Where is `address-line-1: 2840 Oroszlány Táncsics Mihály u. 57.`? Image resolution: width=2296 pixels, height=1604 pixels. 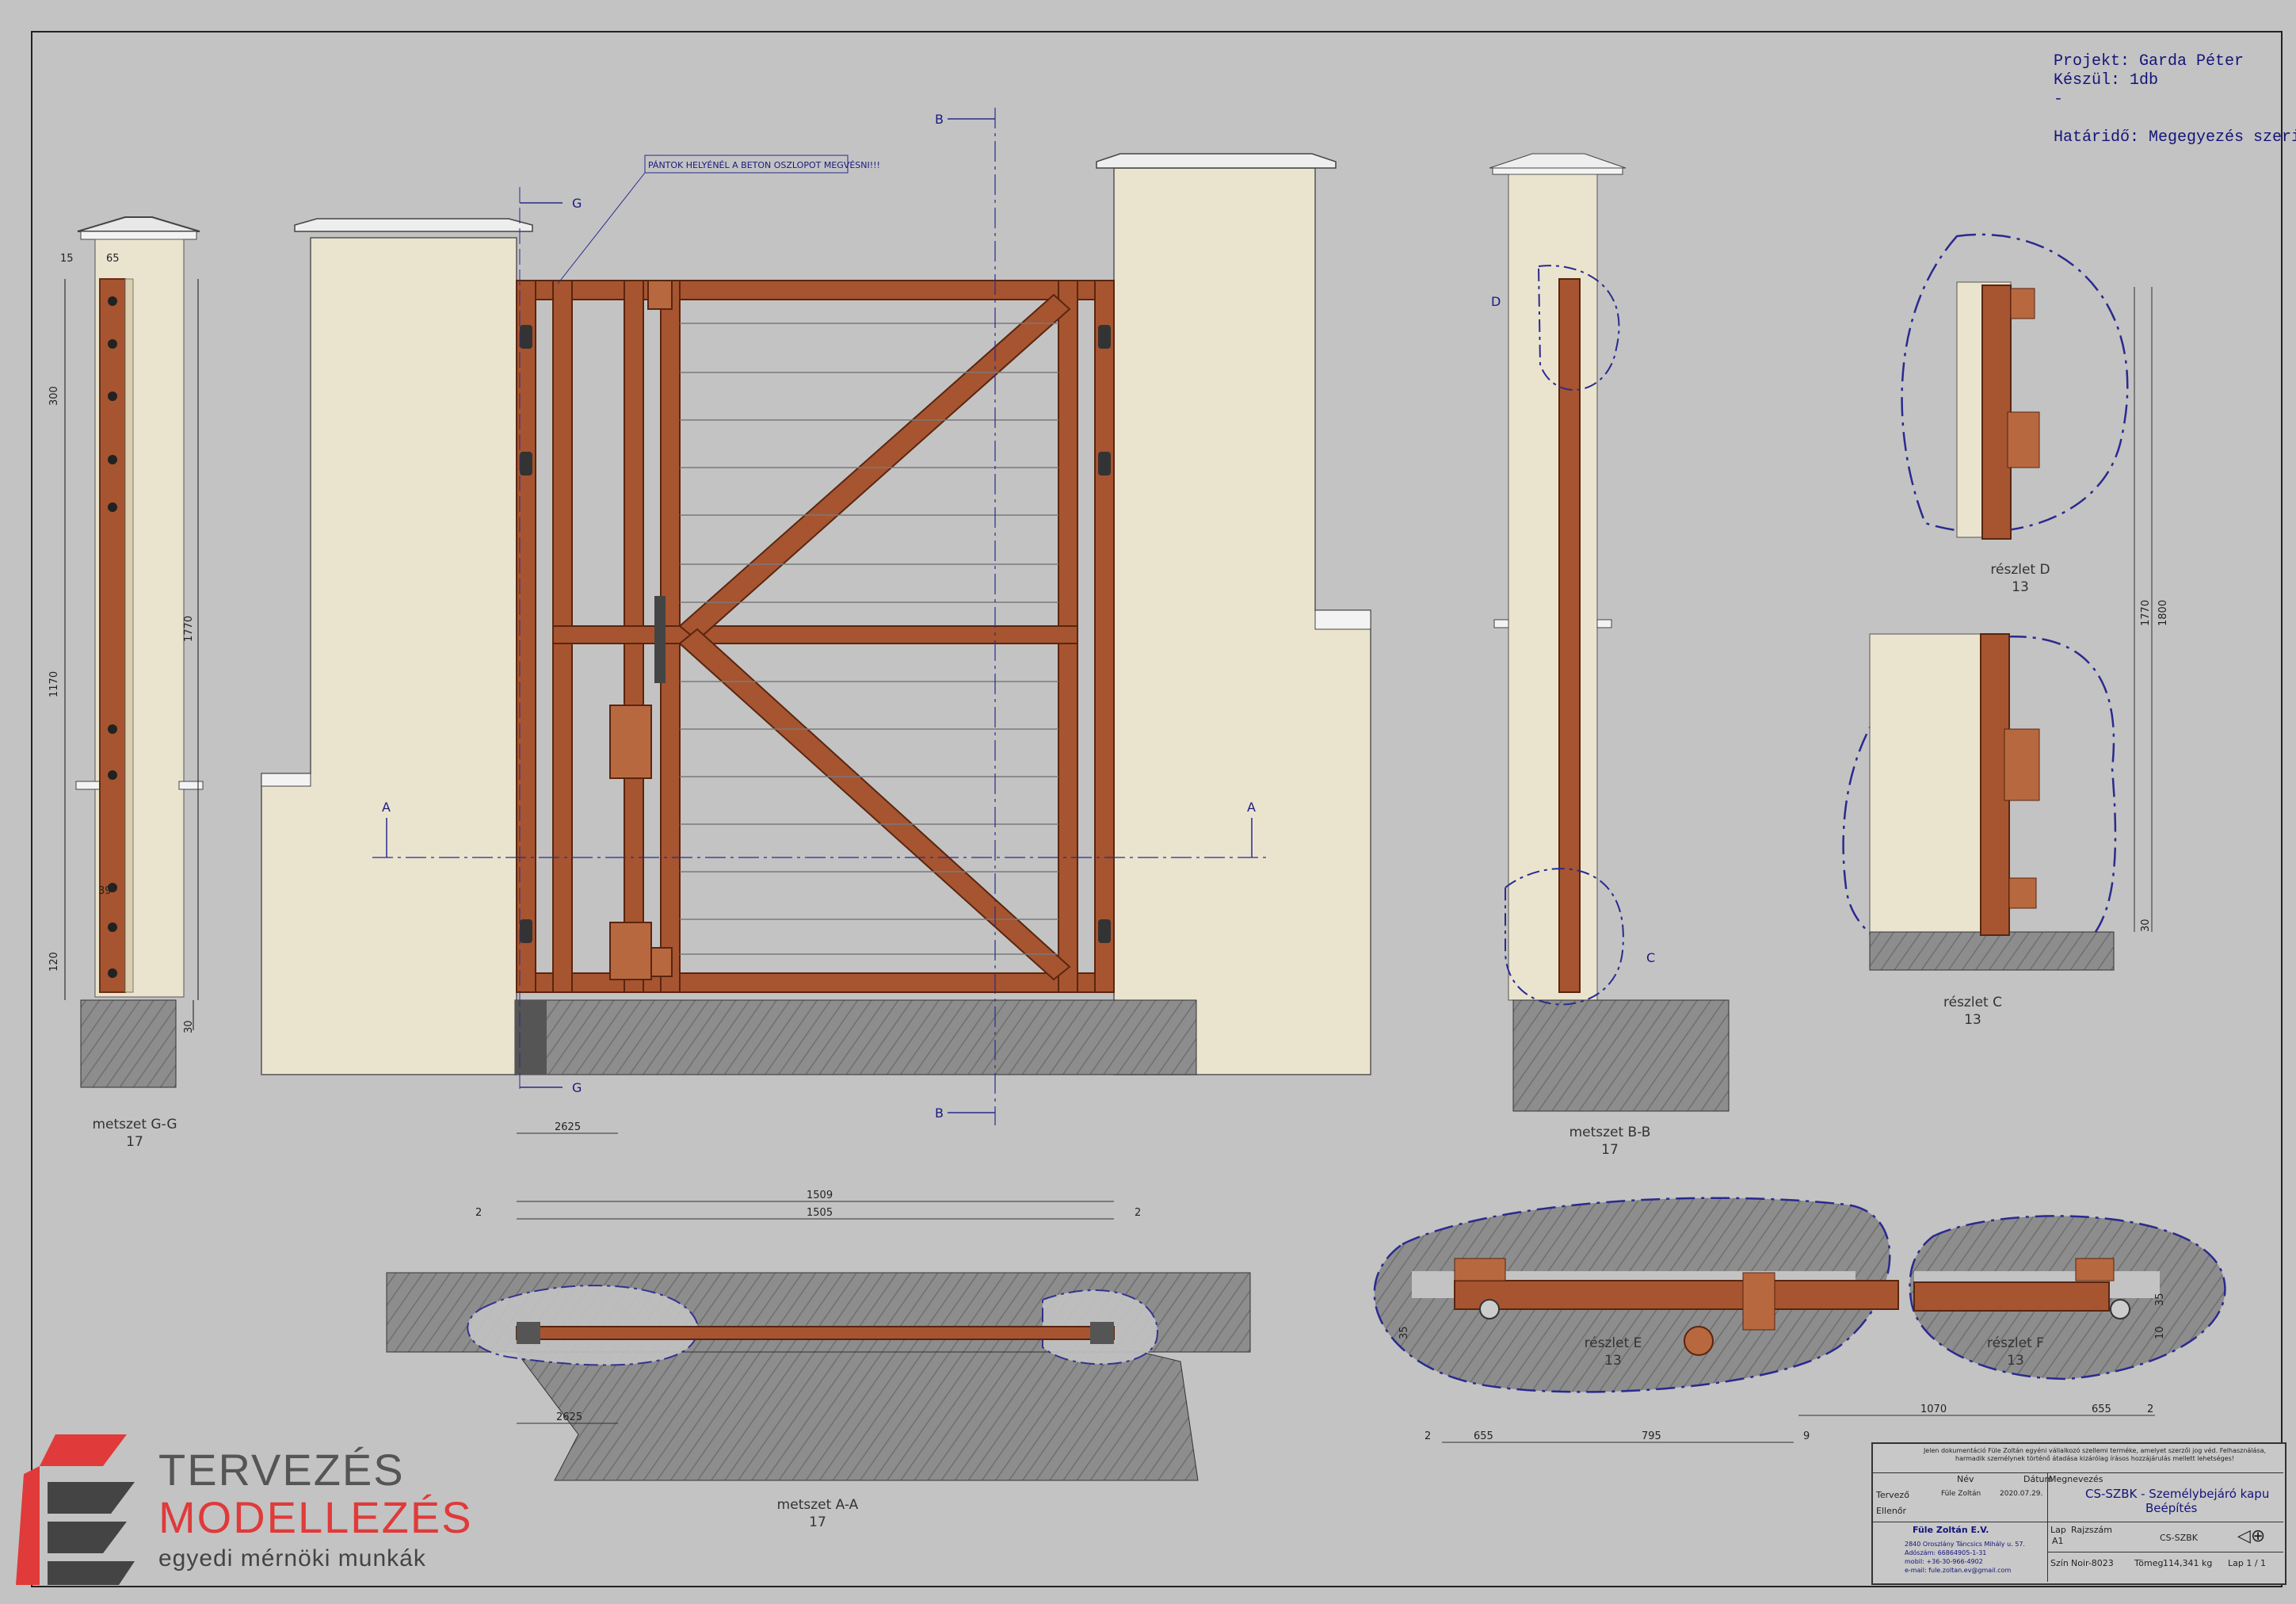
address-line-1: 2840 Oroszlány Táncsics Mihály u. 57. is located at coordinates (1965, 1544).